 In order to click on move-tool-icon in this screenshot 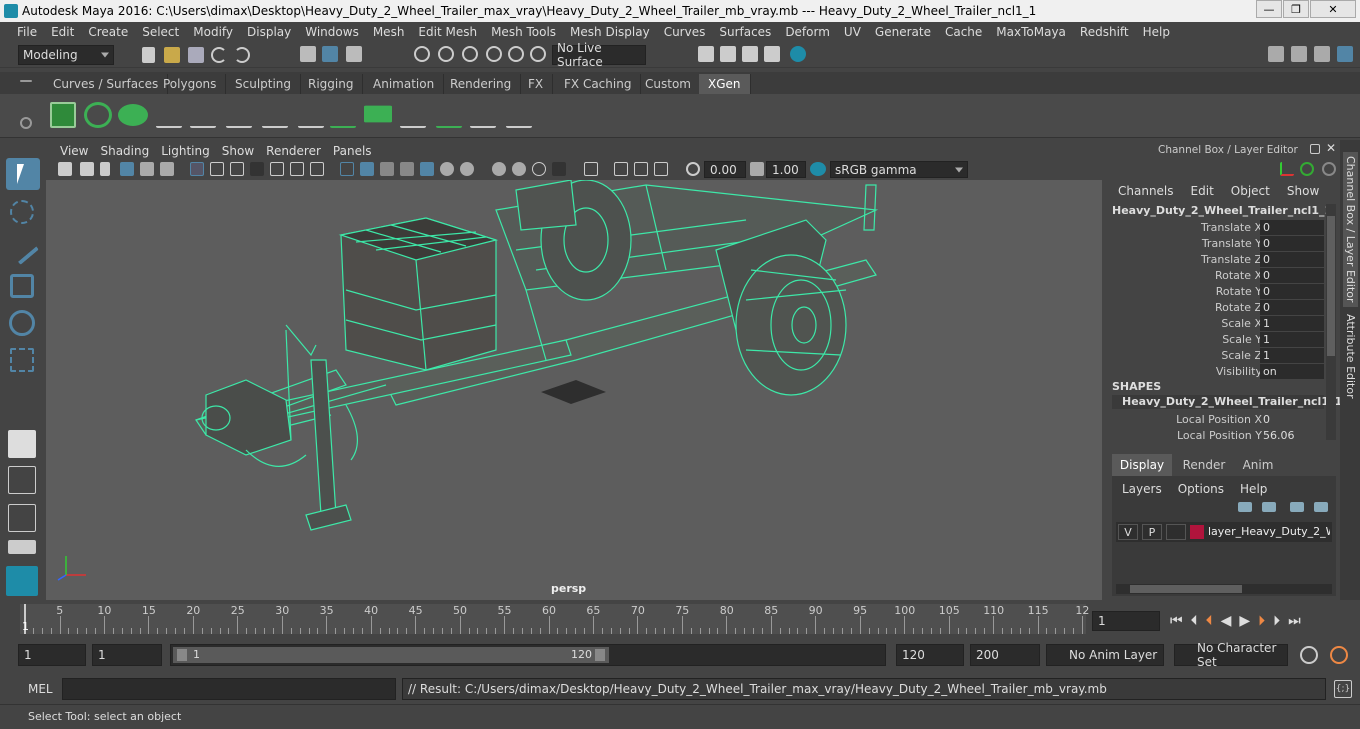, I will do `click(22, 286)`.